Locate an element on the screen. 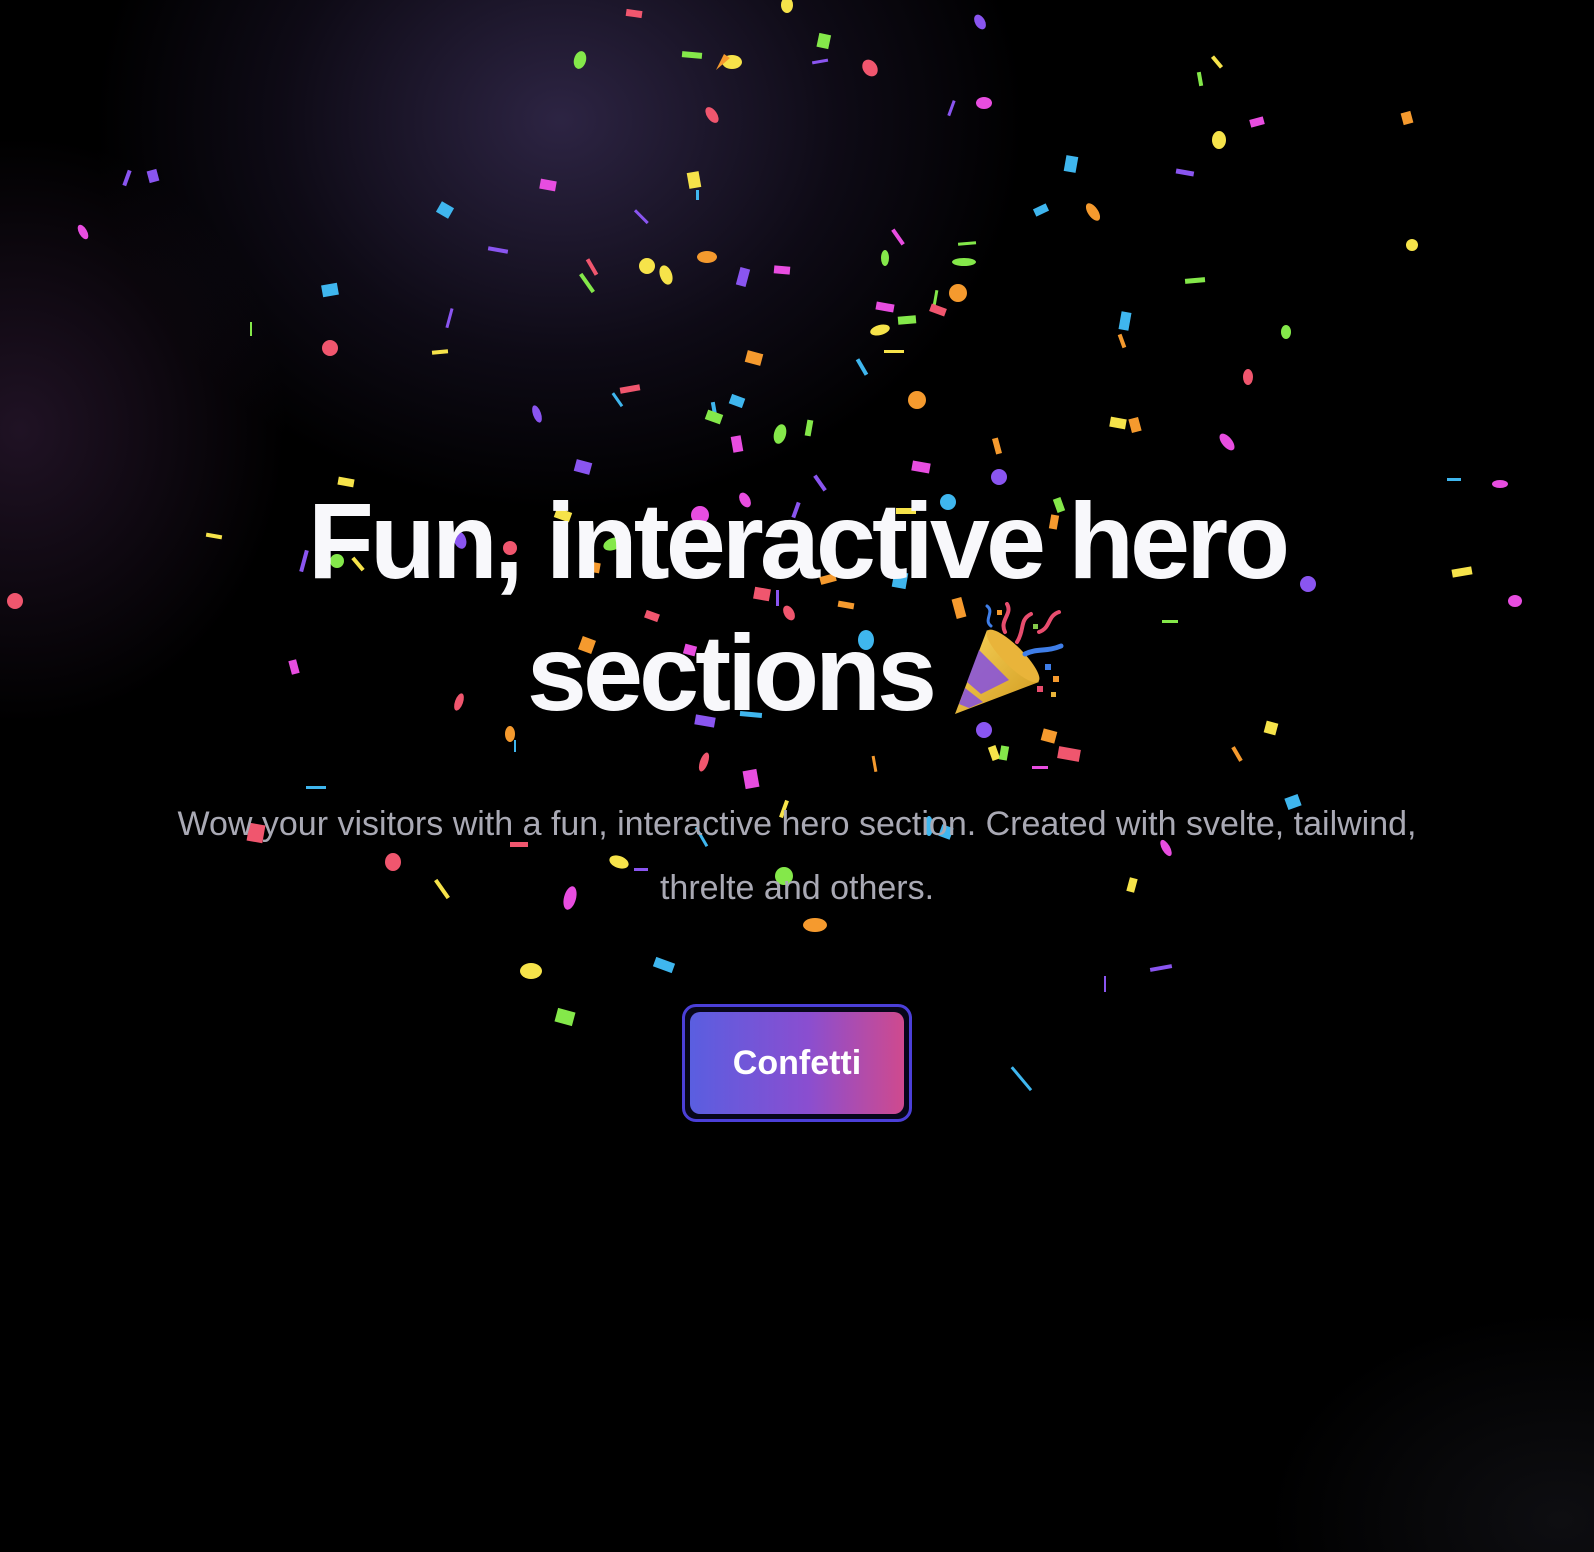 This screenshot has height=1552, width=1594. party-popper-icon is located at coordinates (1007, 662).